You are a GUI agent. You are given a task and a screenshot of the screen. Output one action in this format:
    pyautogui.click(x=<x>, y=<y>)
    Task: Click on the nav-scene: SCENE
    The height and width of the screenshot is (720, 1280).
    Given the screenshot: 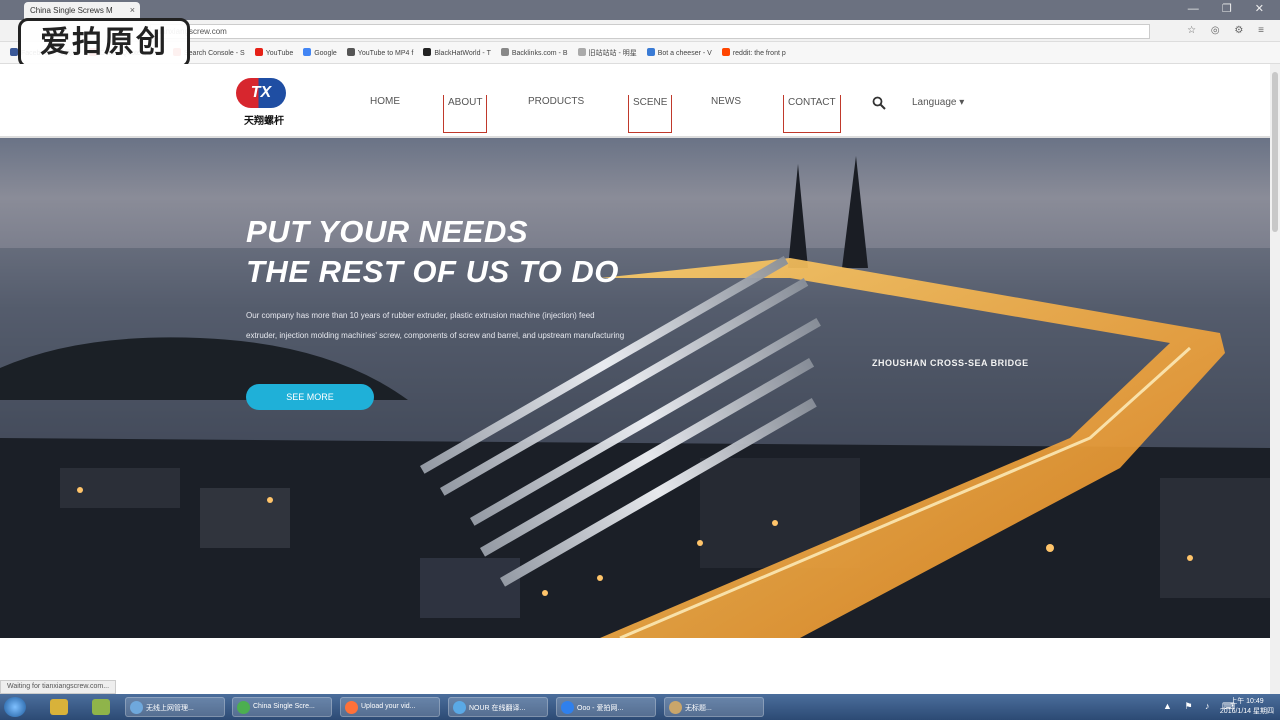 What is the action you would take?
    pyautogui.click(x=650, y=114)
    